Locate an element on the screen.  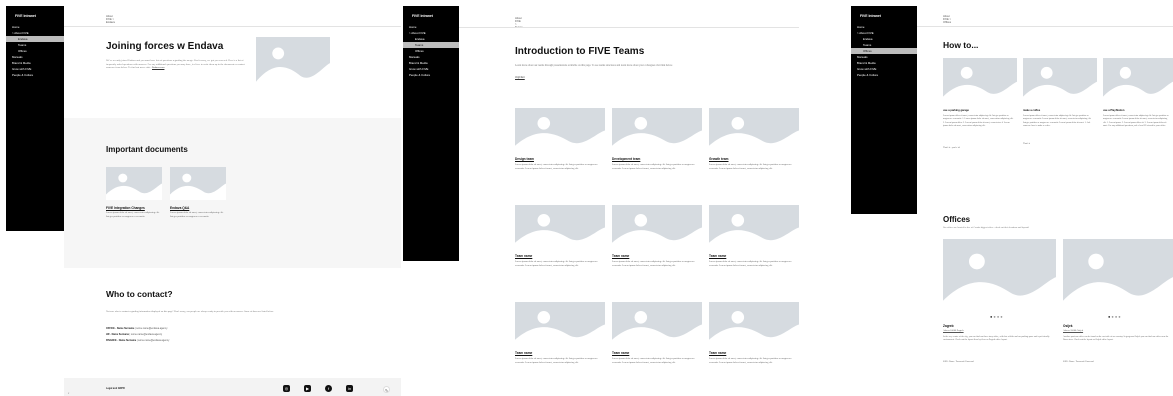
facebook-icon: f is located at coordinates (328, 388).